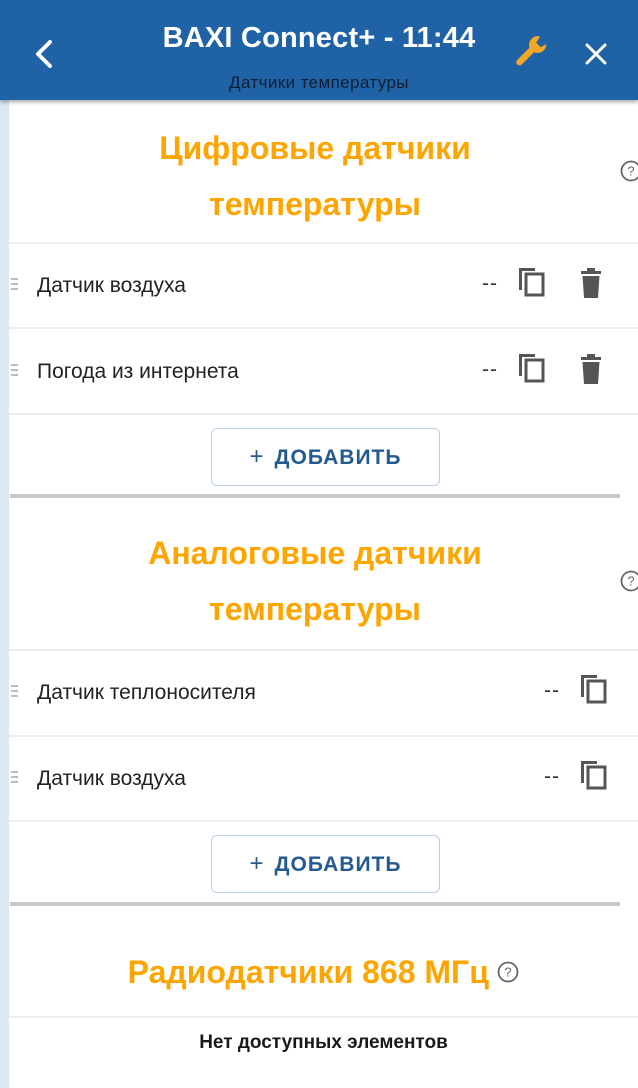 The height and width of the screenshot is (1088, 638). What do you see at coordinates (323, 372) in the screenshot?
I see `list-item: Погода из интернета --` at bounding box center [323, 372].